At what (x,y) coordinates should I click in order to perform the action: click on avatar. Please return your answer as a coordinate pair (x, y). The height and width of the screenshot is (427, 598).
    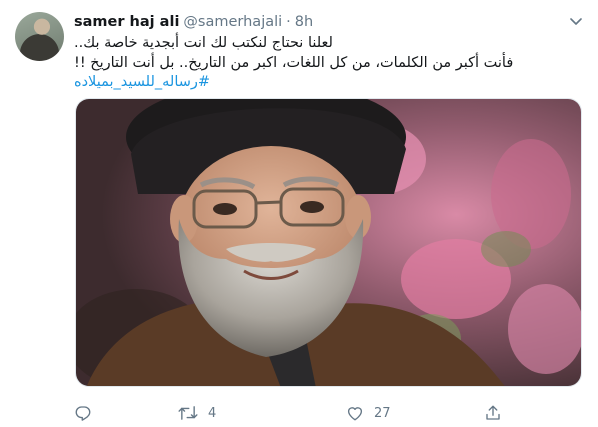
    Looking at the image, I should click on (39, 36).